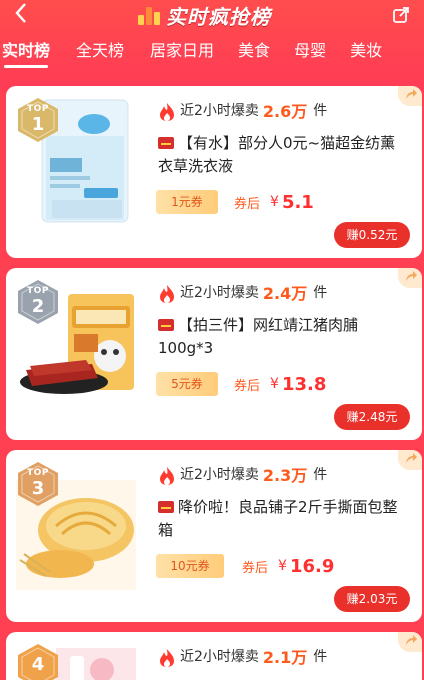 Image resolution: width=424 pixels, height=680 pixels. I want to click on hot-value: 2.1万, so click(285, 657).